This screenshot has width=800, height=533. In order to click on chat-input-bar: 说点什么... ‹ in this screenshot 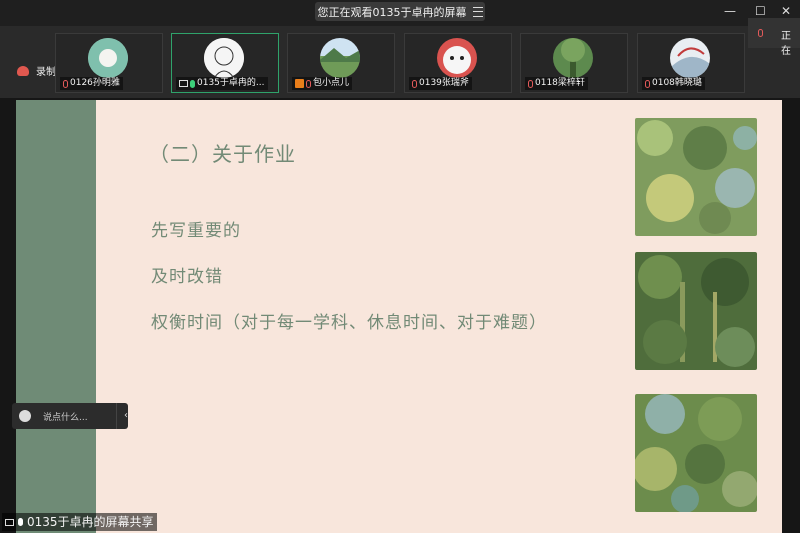, I will do `click(70, 416)`.